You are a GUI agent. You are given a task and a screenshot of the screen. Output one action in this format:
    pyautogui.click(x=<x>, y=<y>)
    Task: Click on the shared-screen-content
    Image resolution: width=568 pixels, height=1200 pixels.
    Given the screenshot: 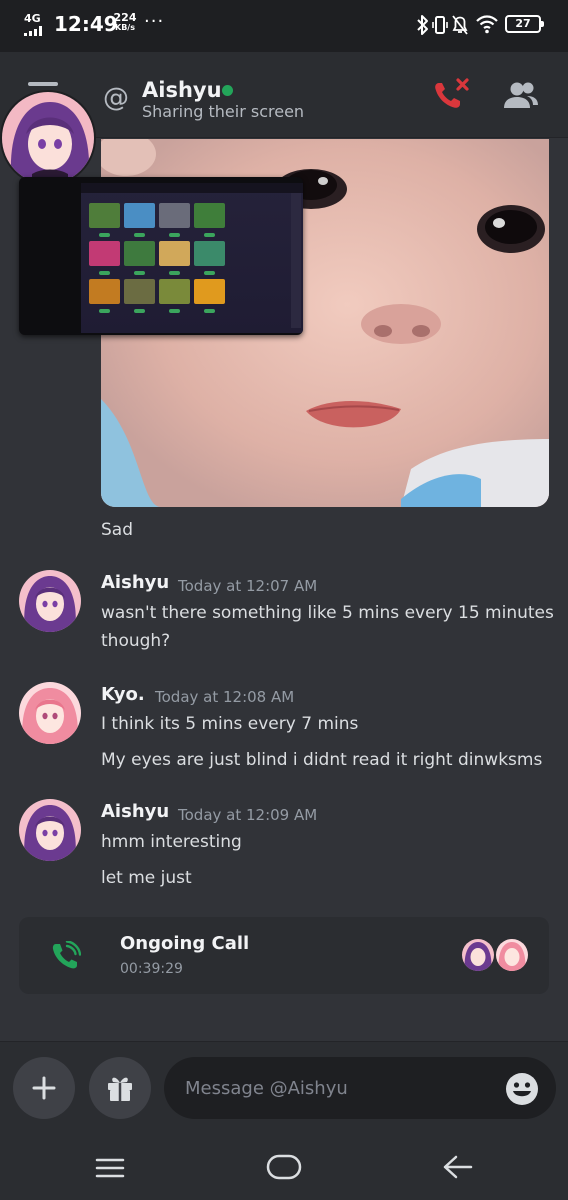 What is the action you would take?
    pyautogui.click(x=192, y=258)
    